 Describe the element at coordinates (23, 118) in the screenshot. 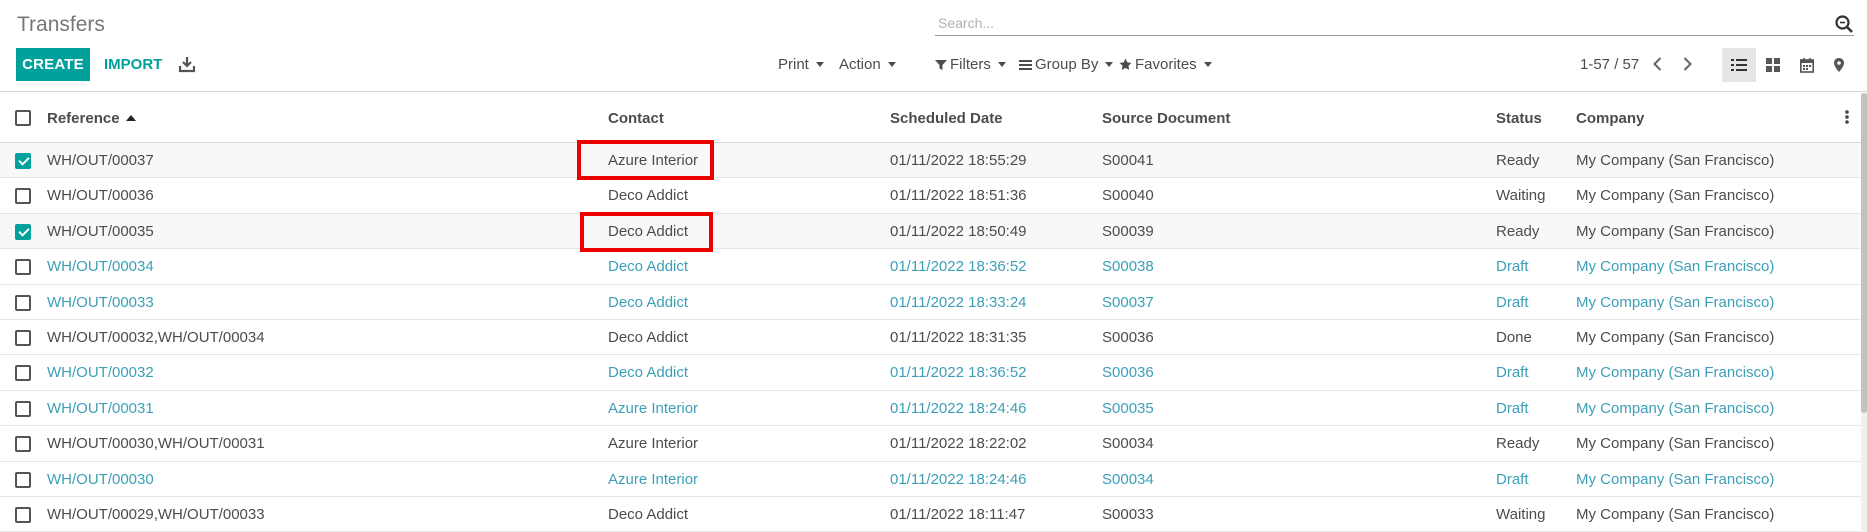

I see `select-all-checkbox` at that location.